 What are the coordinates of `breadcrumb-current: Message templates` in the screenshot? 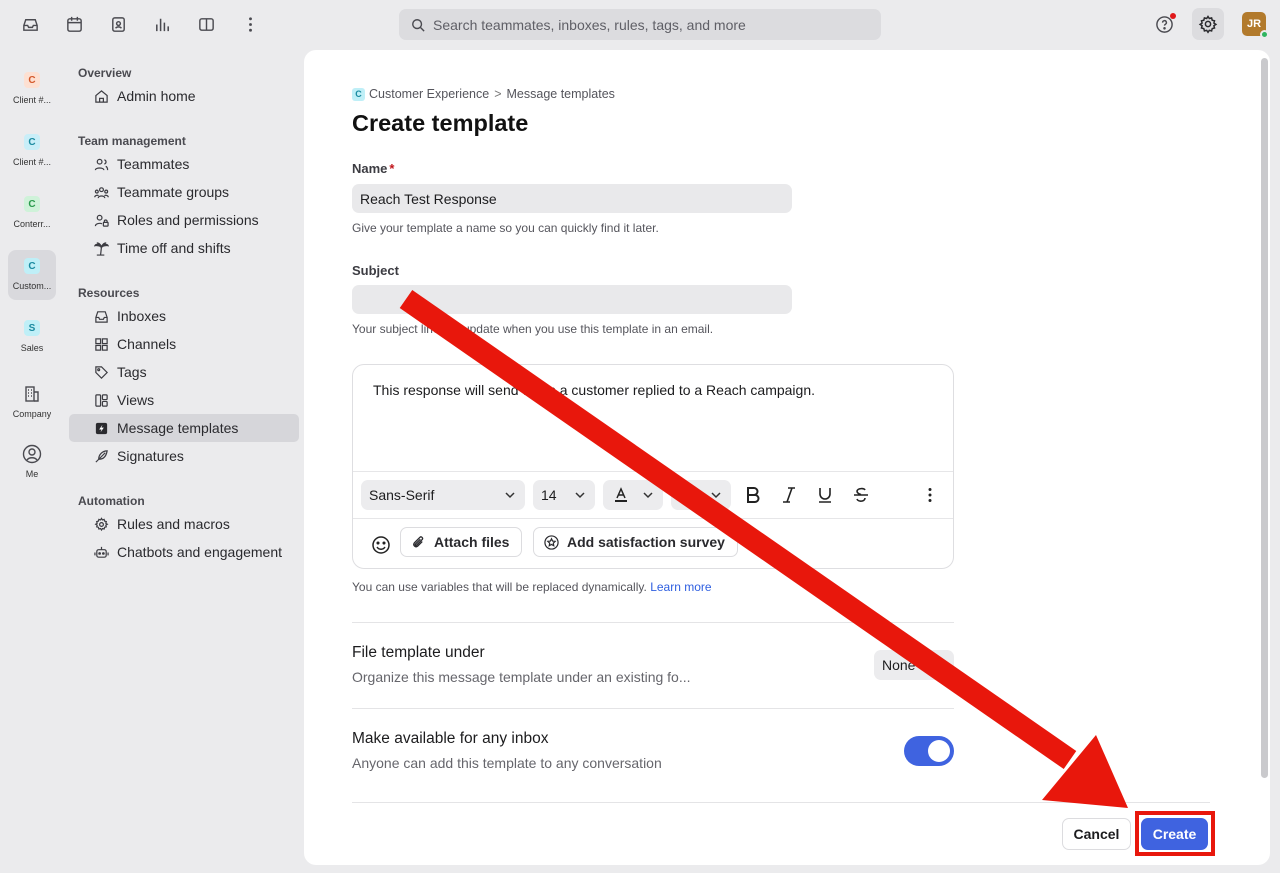 It's located at (561, 94).